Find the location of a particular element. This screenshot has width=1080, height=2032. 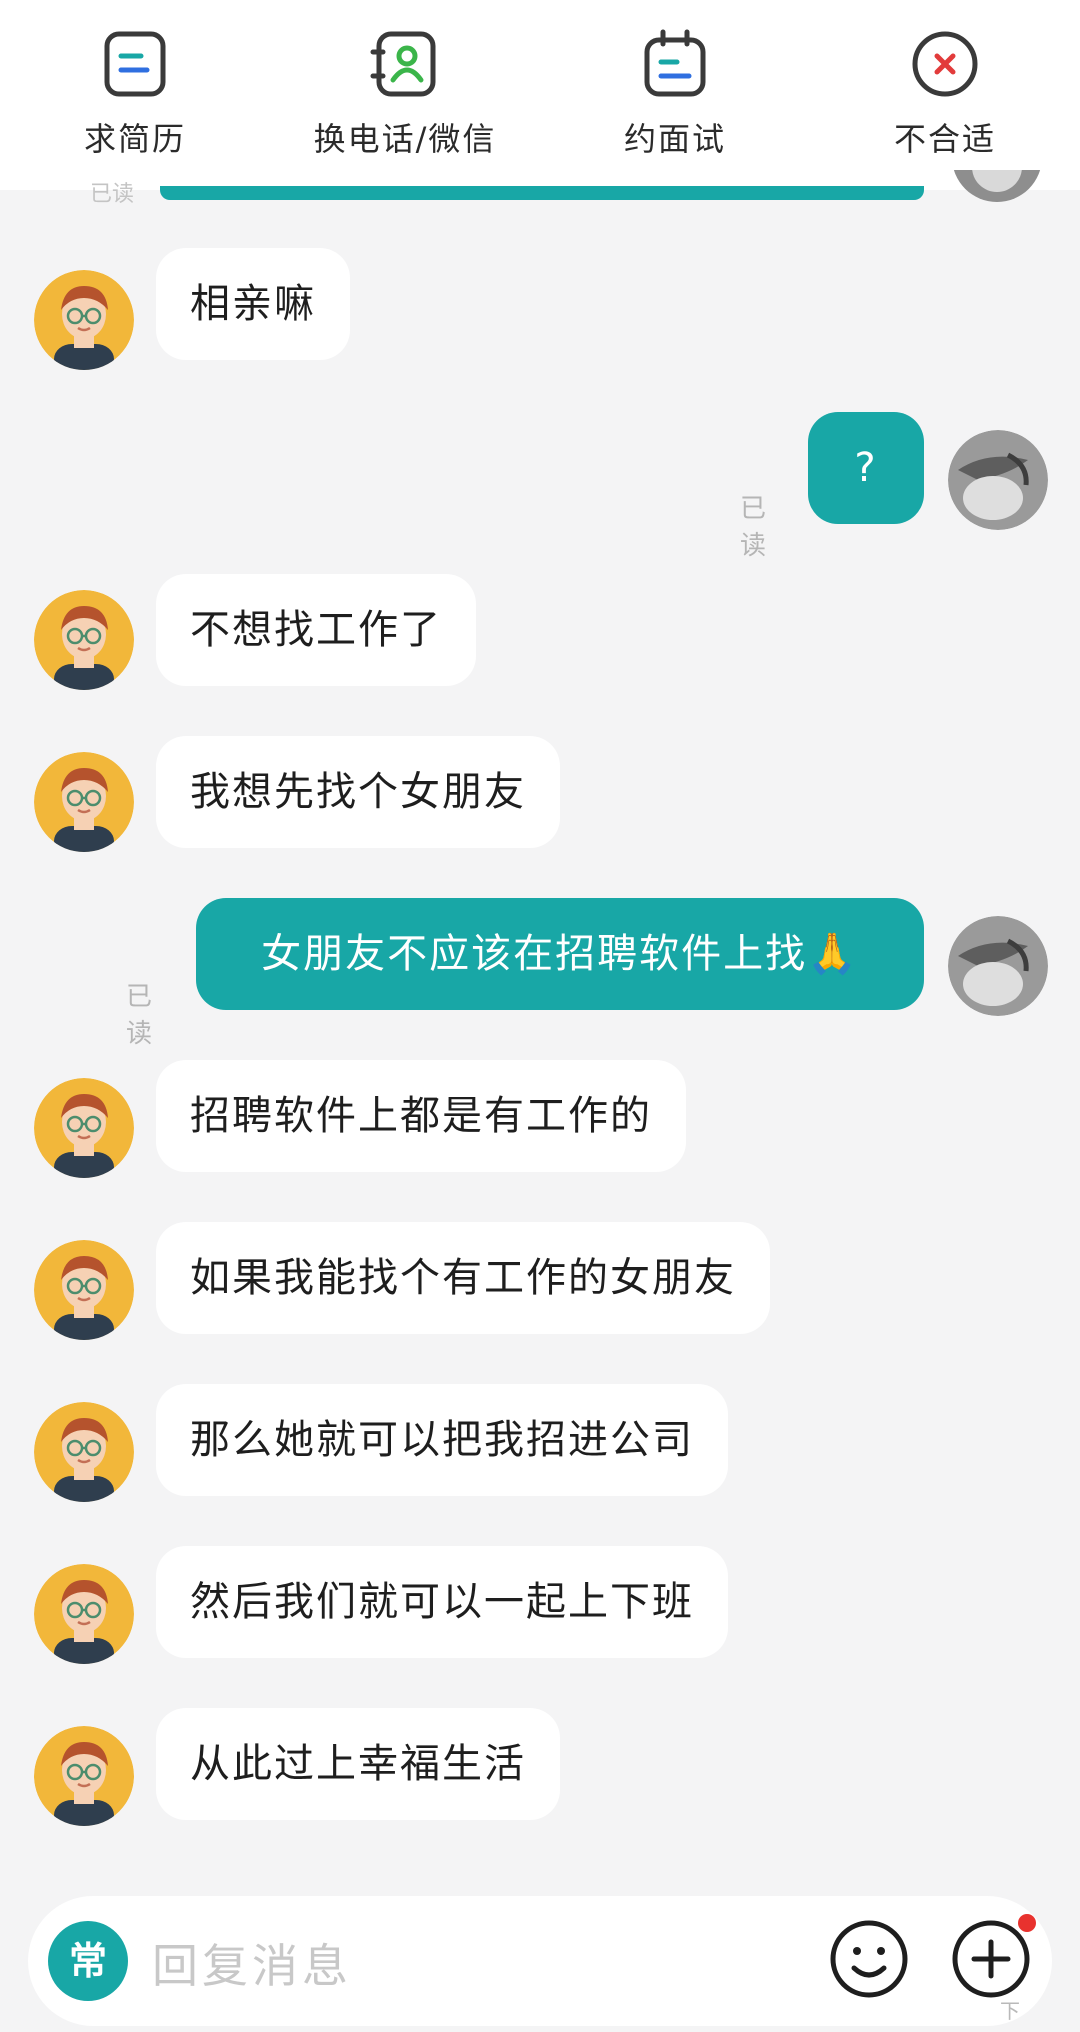

outgoing-message-bubble: ? is located at coordinates (866, 468).